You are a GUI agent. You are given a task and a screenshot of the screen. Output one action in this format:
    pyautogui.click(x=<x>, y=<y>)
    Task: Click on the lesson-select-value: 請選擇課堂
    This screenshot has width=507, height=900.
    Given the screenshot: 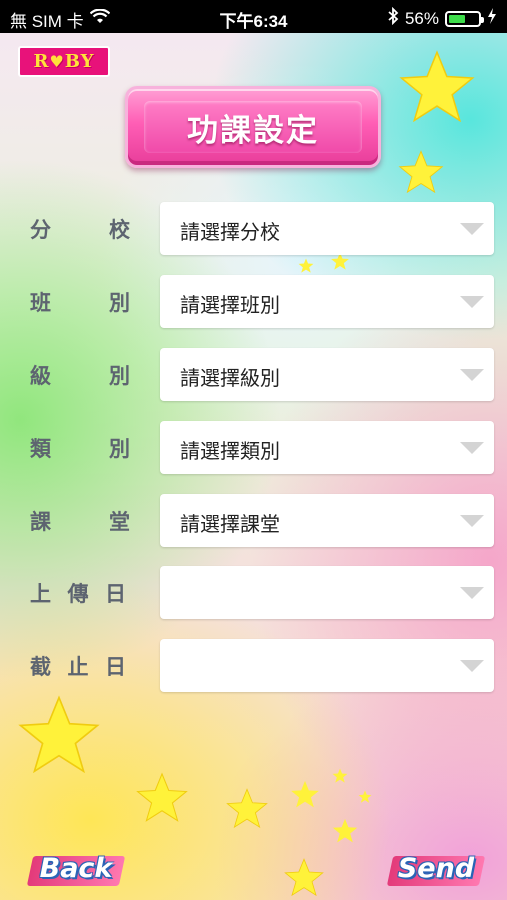 What is the action you would take?
    pyautogui.click(x=230, y=524)
    